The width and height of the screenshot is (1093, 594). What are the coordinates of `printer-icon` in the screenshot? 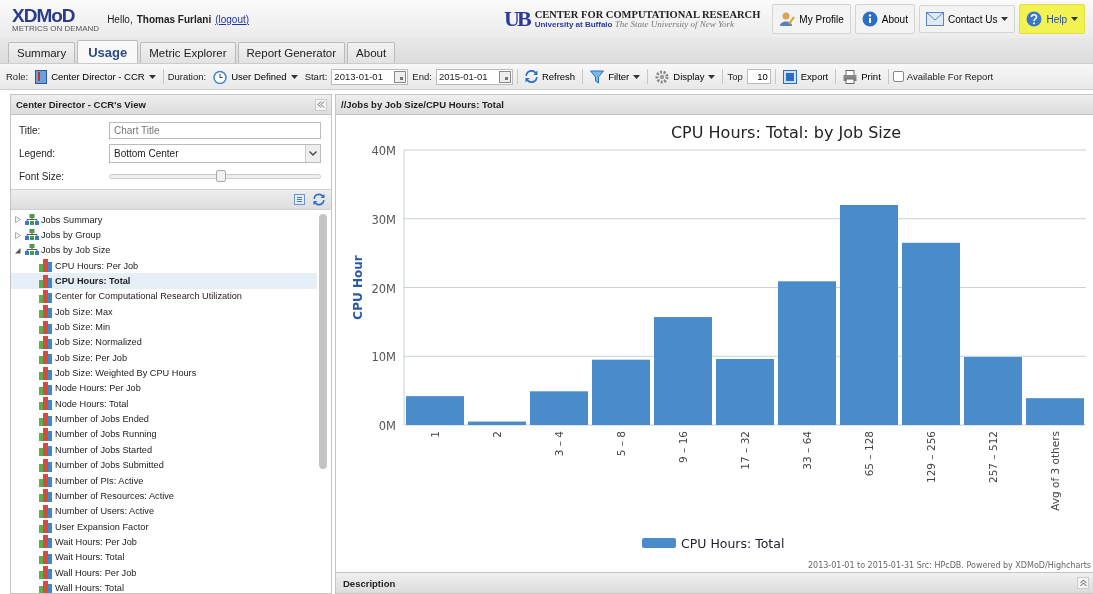 It's located at (850, 76).